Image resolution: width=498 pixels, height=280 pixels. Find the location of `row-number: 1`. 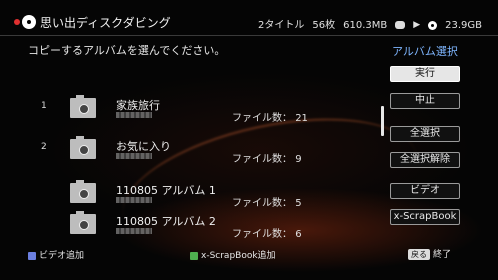

row-number: 1 is located at coordinates (44, 106).